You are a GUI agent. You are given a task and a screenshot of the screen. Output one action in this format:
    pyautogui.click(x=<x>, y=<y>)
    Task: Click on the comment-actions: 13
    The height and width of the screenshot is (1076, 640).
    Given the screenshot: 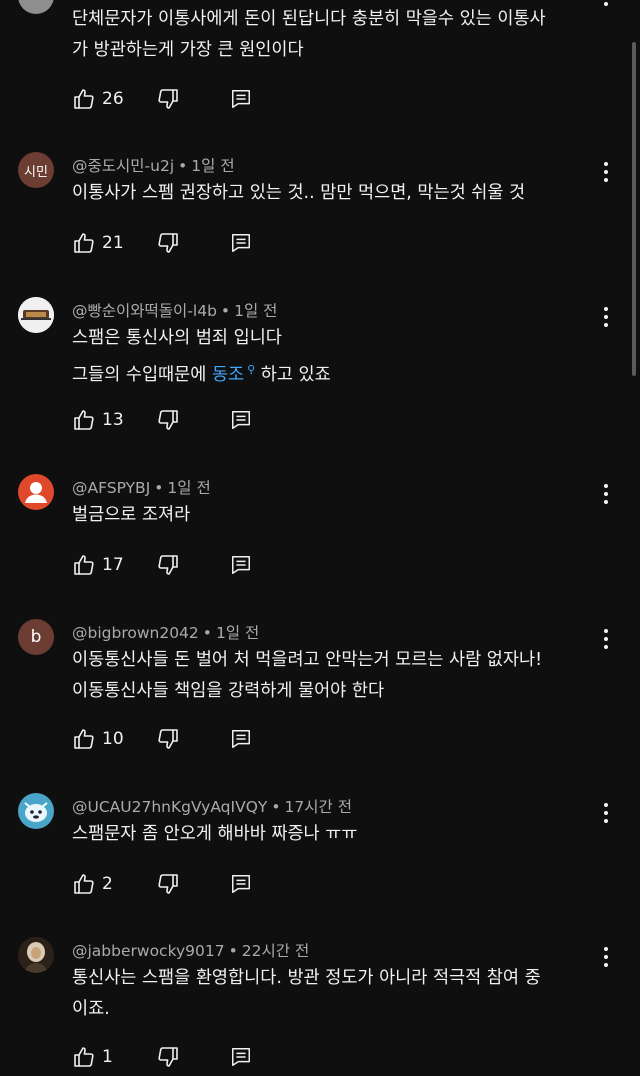 What is the action you would take?
    pyautogui.click(x=162, y=420)
    